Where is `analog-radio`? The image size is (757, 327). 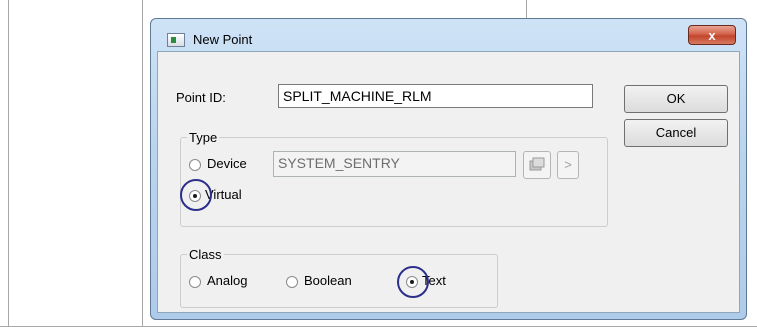
analog-radio is located at coordinates (195, 282).